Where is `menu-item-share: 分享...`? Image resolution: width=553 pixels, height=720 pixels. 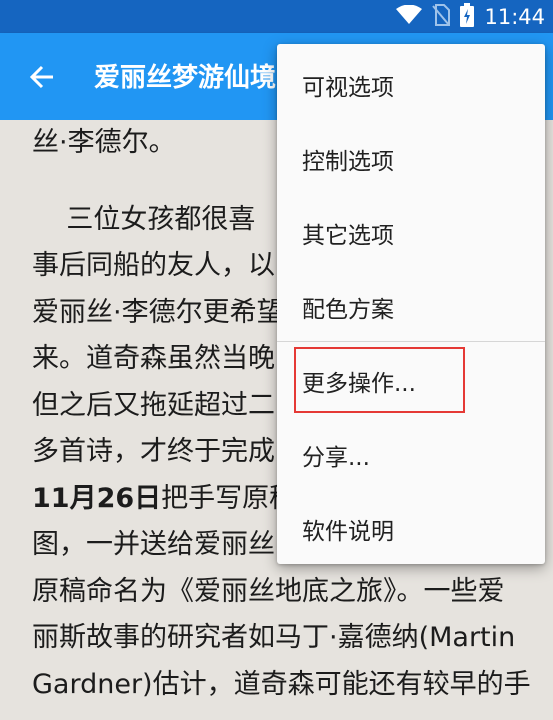 menu-item-share: 分享... is located at coordinates (411, 455).